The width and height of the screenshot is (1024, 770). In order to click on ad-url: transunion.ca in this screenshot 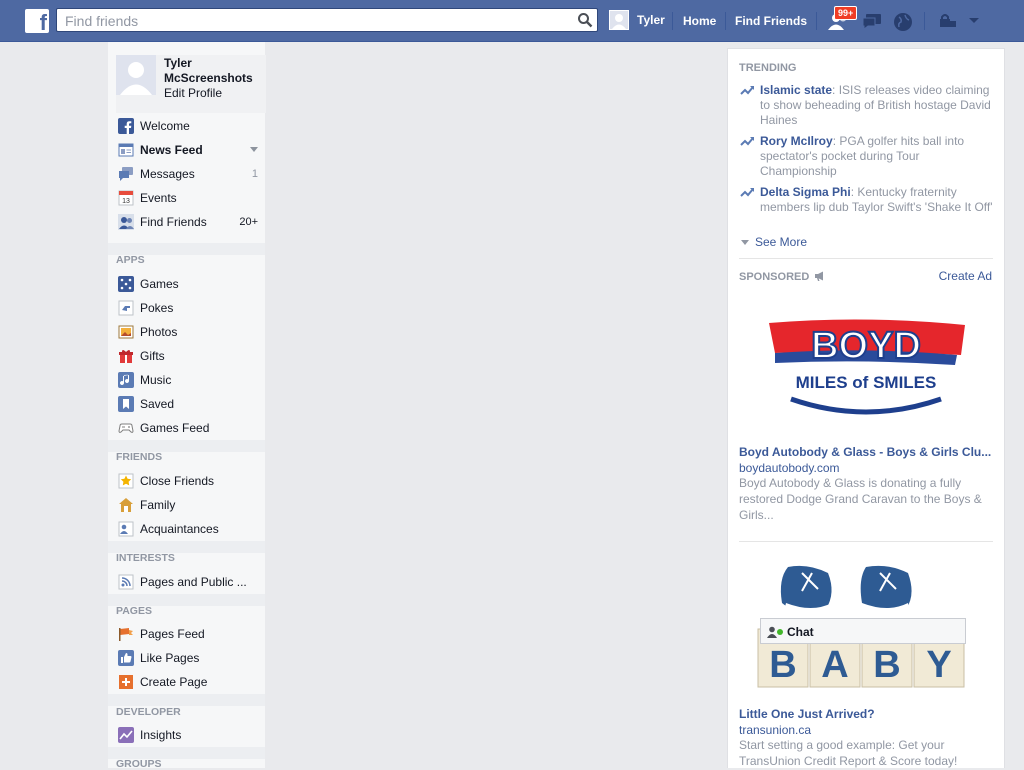, I will do `click(775, 730)`.